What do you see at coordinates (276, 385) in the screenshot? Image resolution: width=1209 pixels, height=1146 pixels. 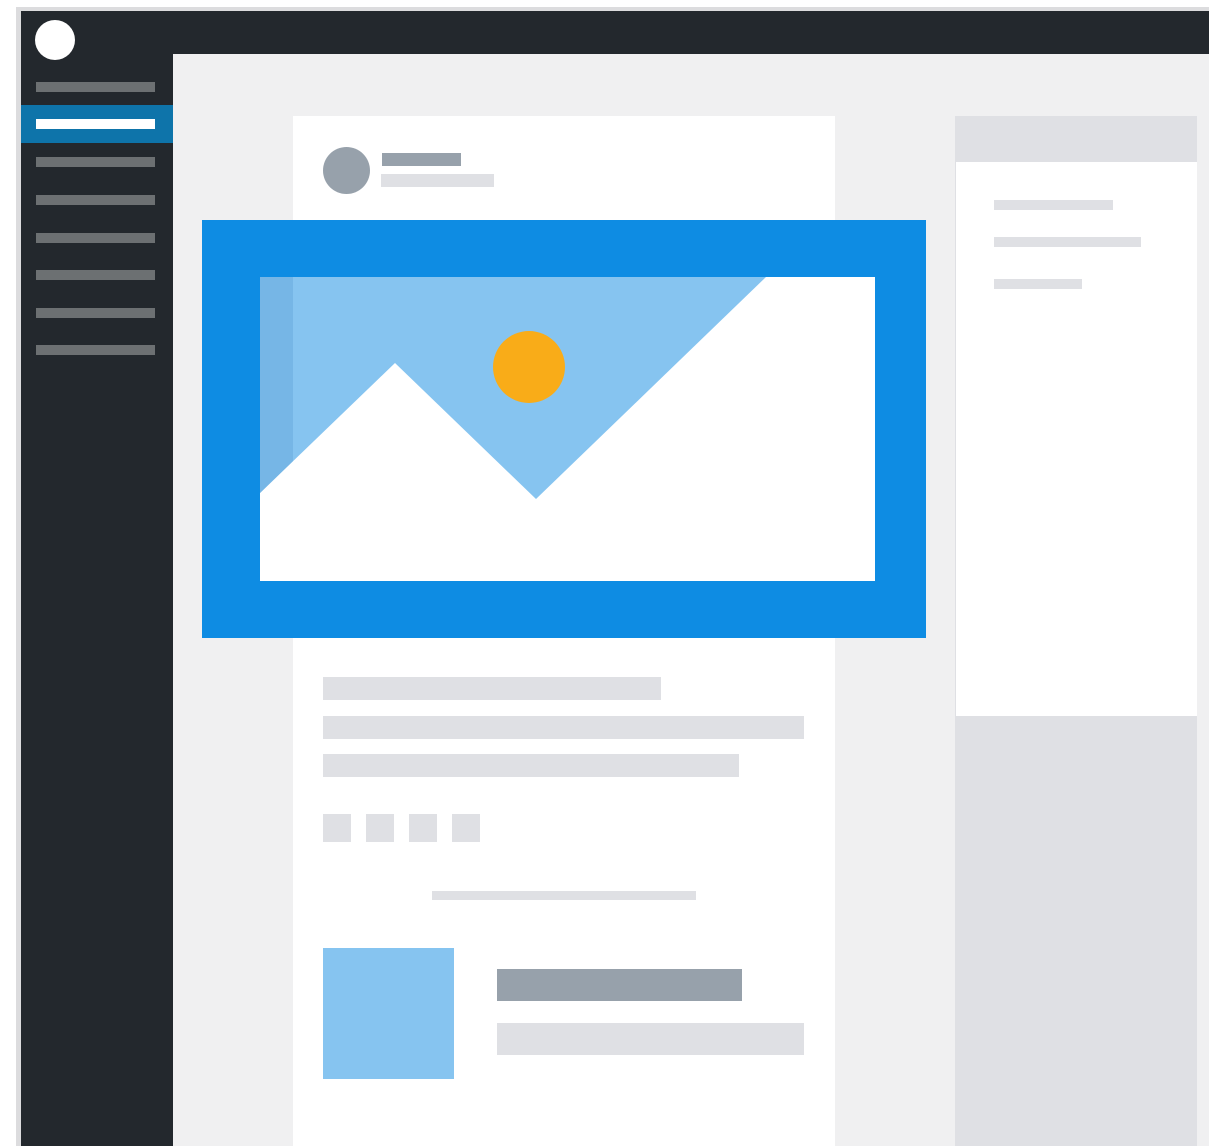 I see `sky-shade-shape` at bounding box center [276, 385].